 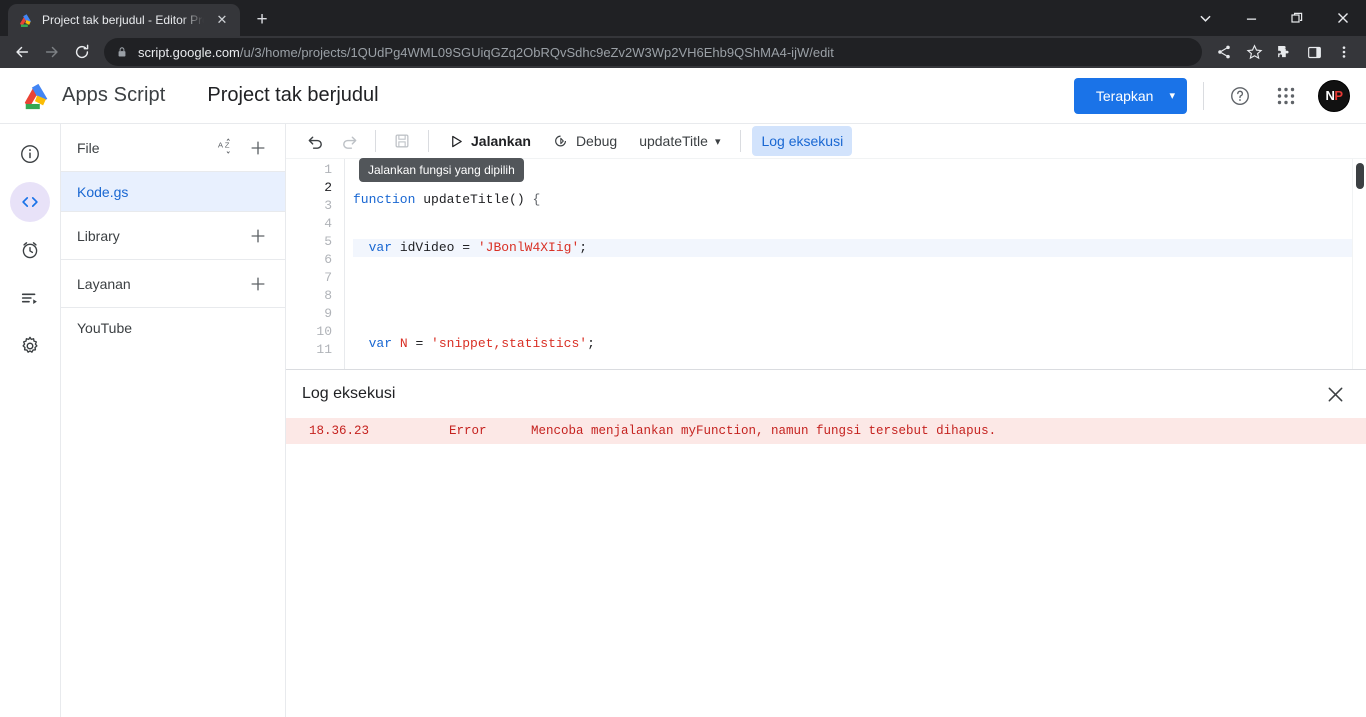 What do you see at coordinates (1330, 95) in the screenshot?
I see `avatar-initial-n: N` at bounding box center [1330, 95].